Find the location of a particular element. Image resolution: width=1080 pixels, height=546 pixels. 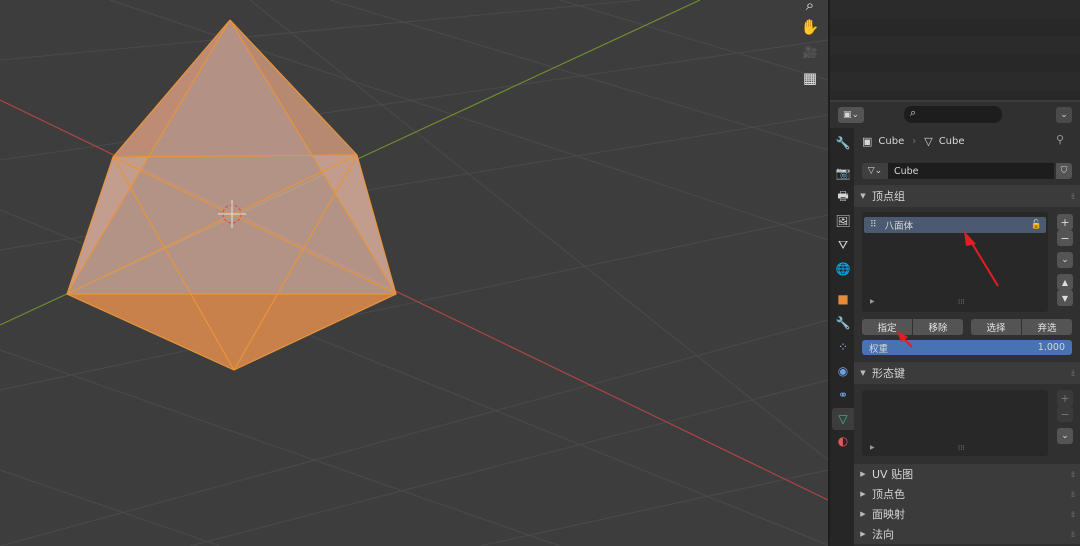

vertex-colors-panel-header: ▶ 顶点色 ⁞⁞ is located at coordinates (967, 494).